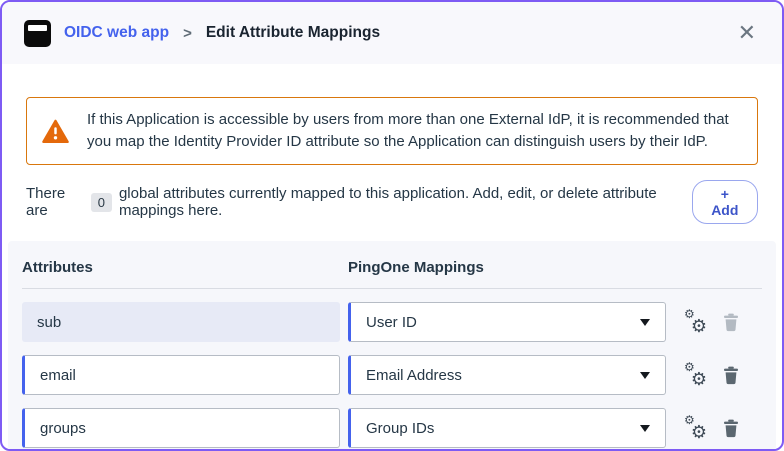  What do you see at coordinates (187, 33) in the screenshot?
I see `breadcrumb-chevron-icon: >` at bounding box center [187, 33].